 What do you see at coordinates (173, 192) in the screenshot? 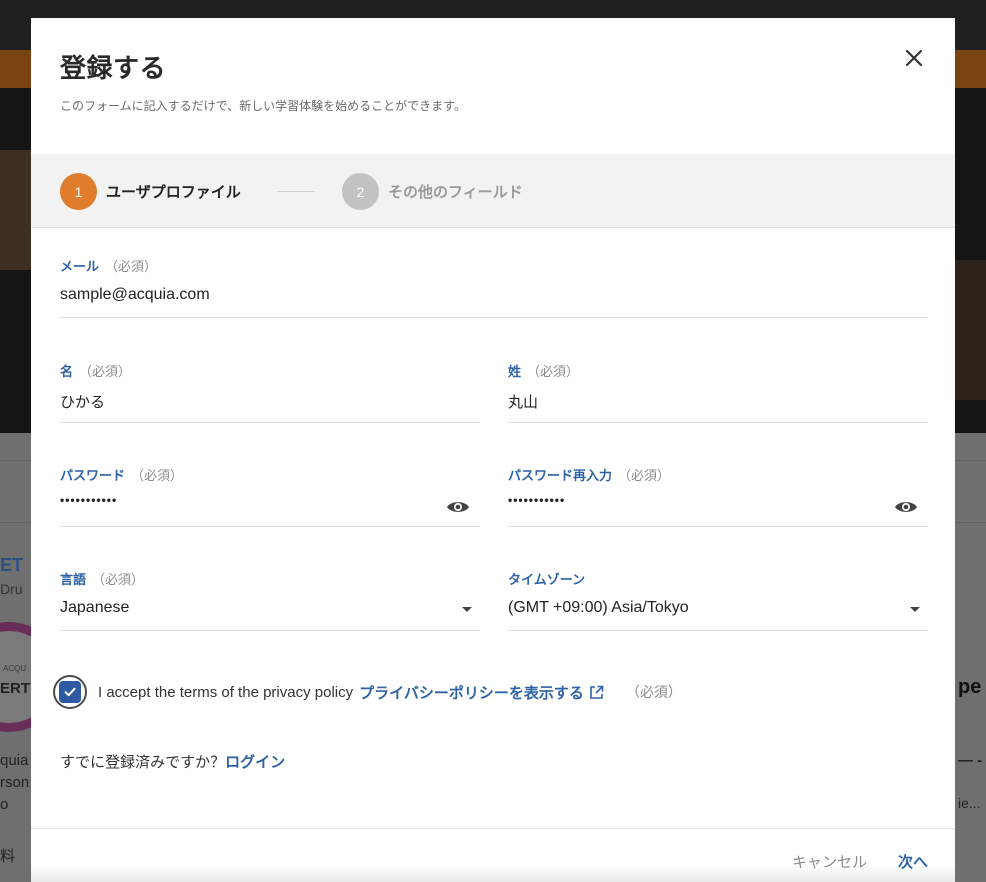
I see `step-1-label: ユーザプロファイル` at bounding box center [173, 192].